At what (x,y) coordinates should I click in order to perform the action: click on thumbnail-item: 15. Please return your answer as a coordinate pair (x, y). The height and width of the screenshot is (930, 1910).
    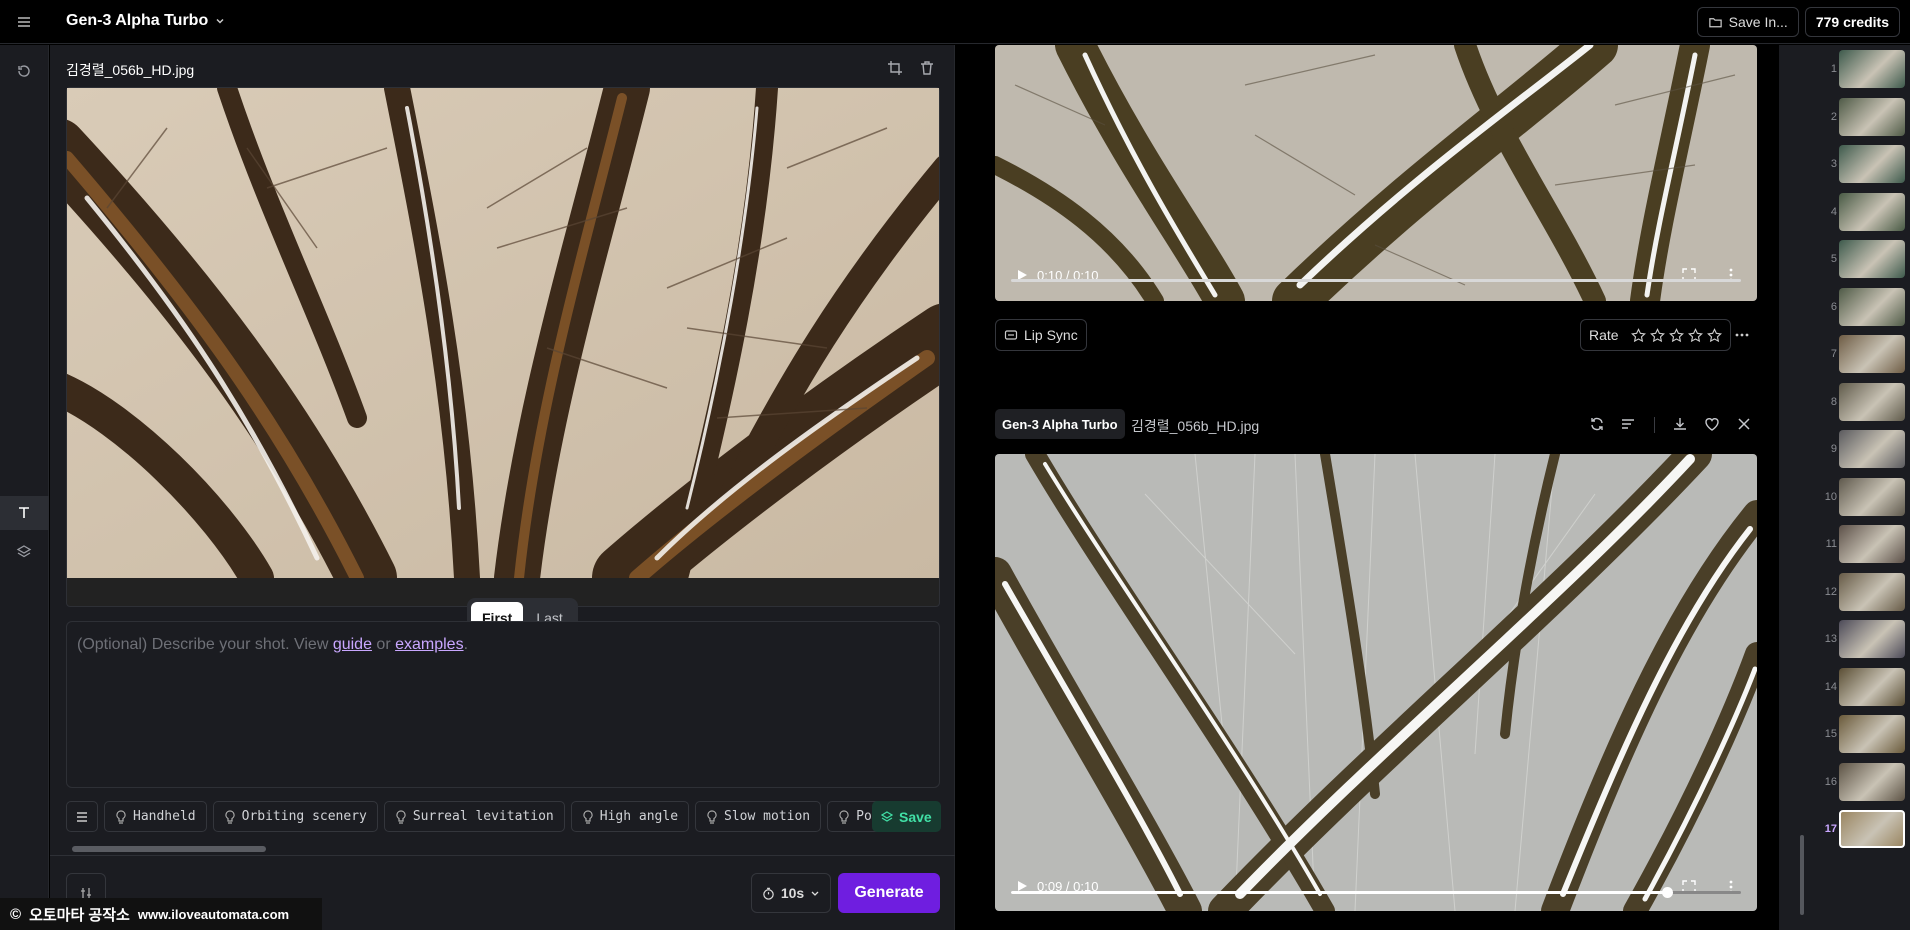
    Looking at the image, I should click on (1844, 734).